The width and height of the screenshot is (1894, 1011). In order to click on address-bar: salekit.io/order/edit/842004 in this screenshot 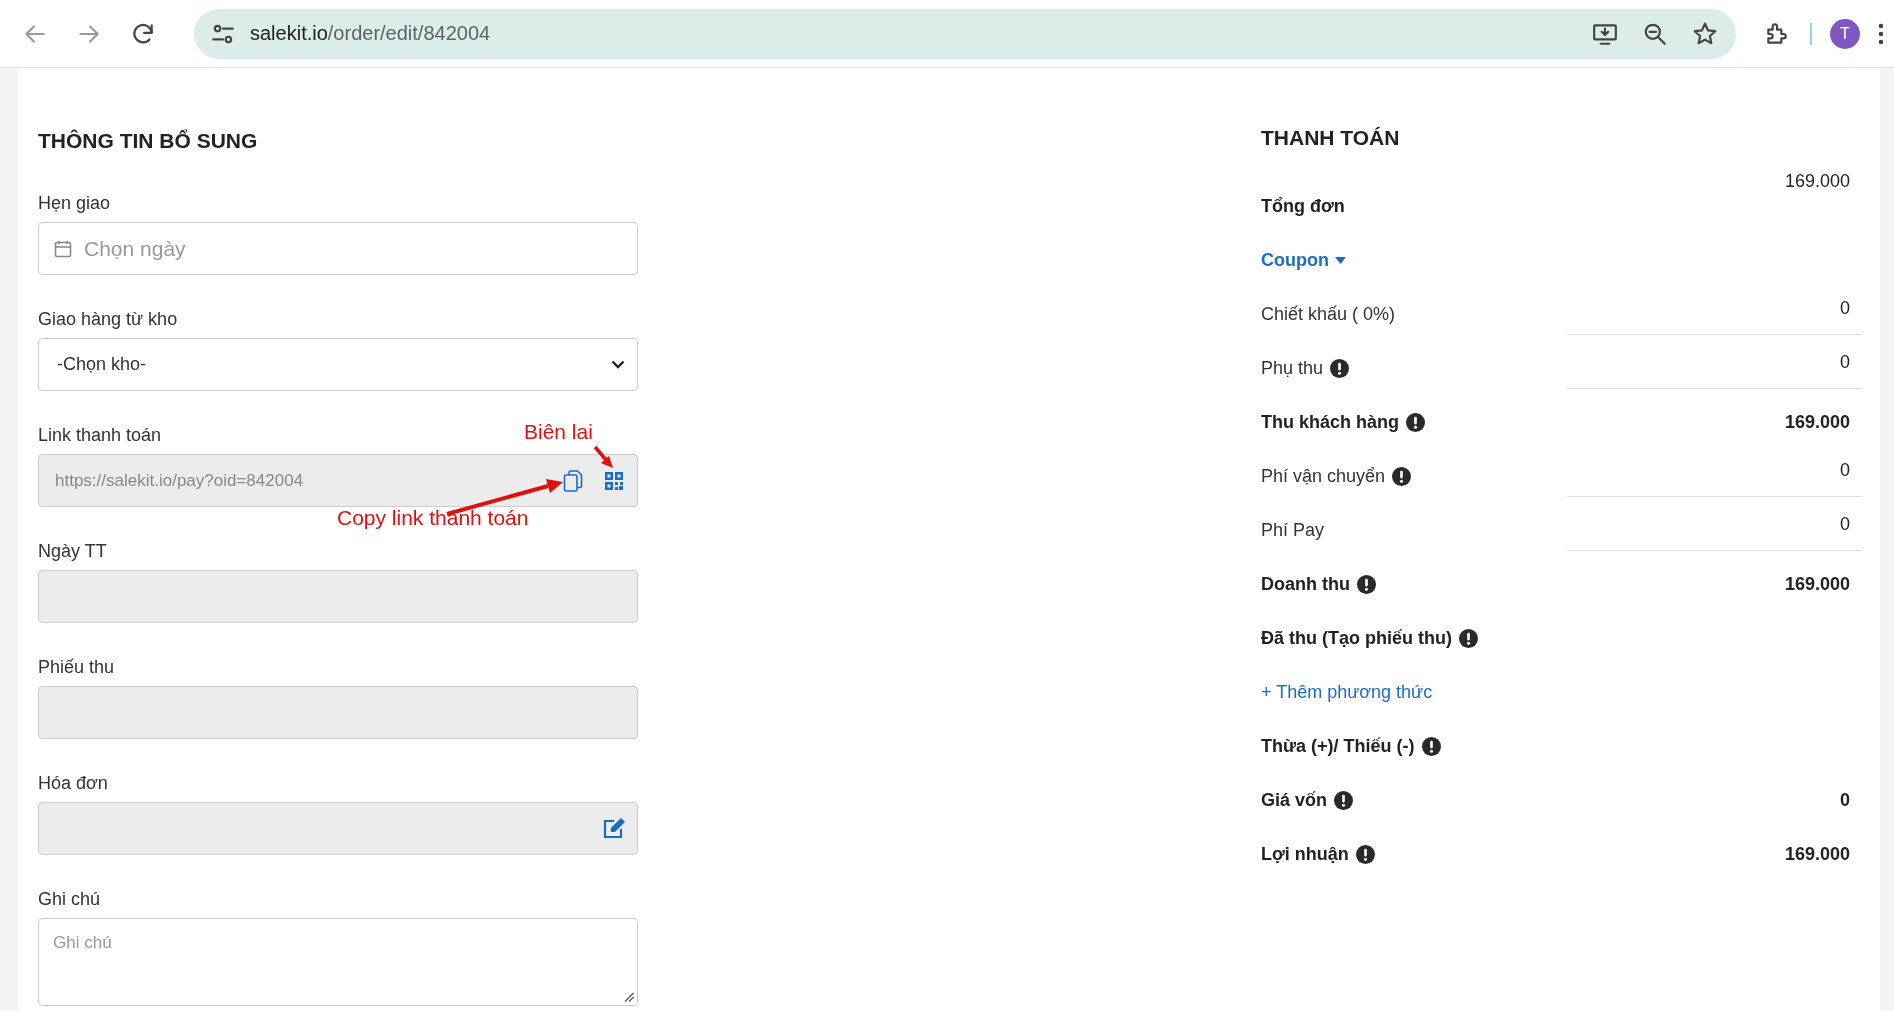, I will do `click(965, 33)`.